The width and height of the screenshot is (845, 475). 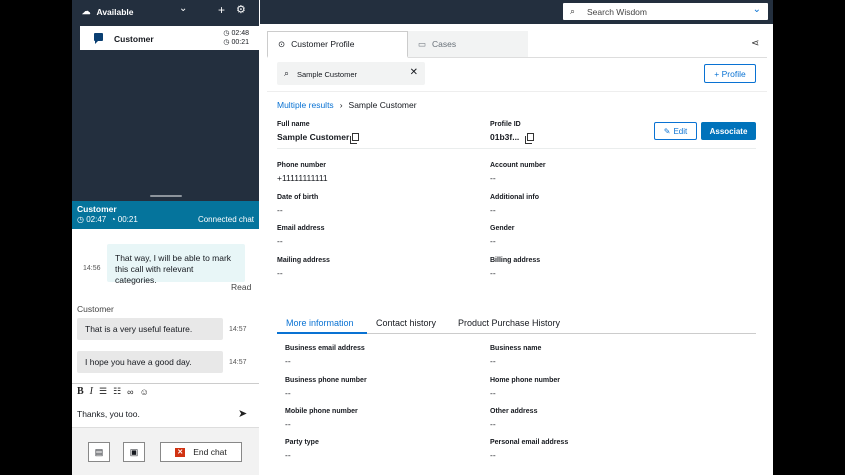 What do you see at coordinates (298, 197) in the screenshot?
I see `field-label: Date of birth` at bounding box center [298, 197].